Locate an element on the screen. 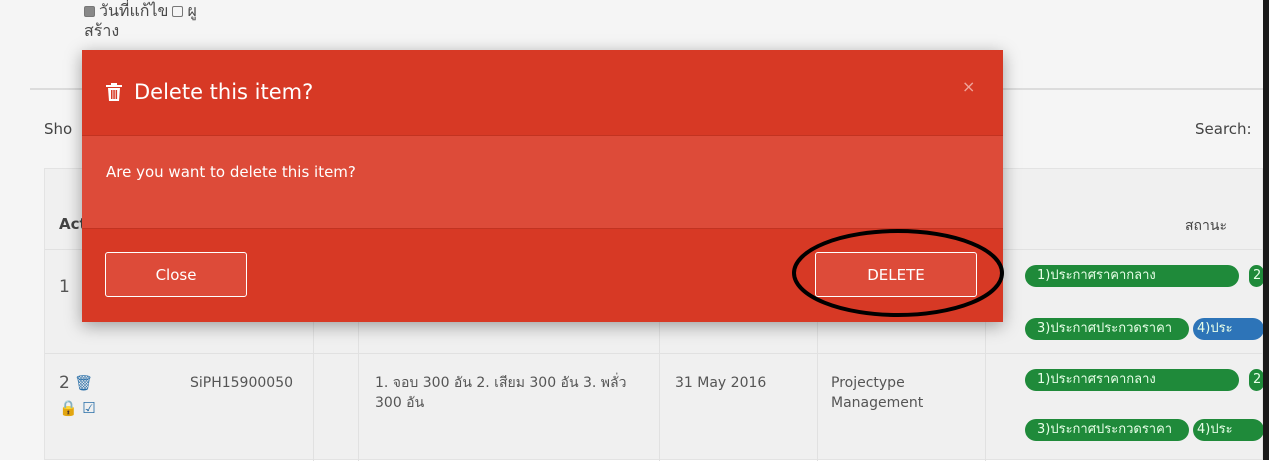  header-status: สถานะ is located at coordinates (1206, 226).